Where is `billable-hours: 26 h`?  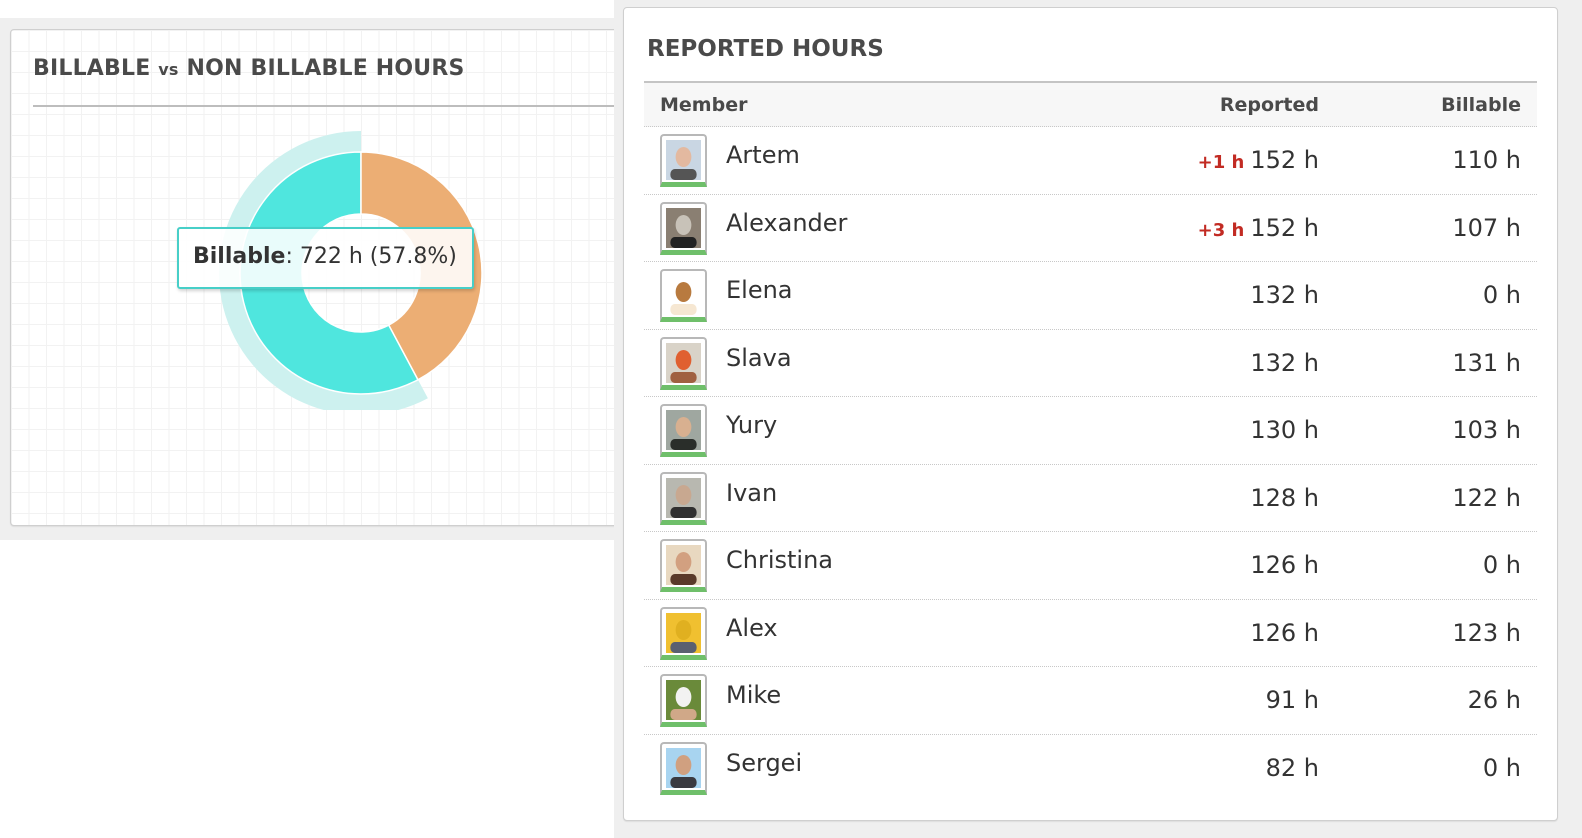
billable-hours: 26 h is located at coordinates (1494, 700).